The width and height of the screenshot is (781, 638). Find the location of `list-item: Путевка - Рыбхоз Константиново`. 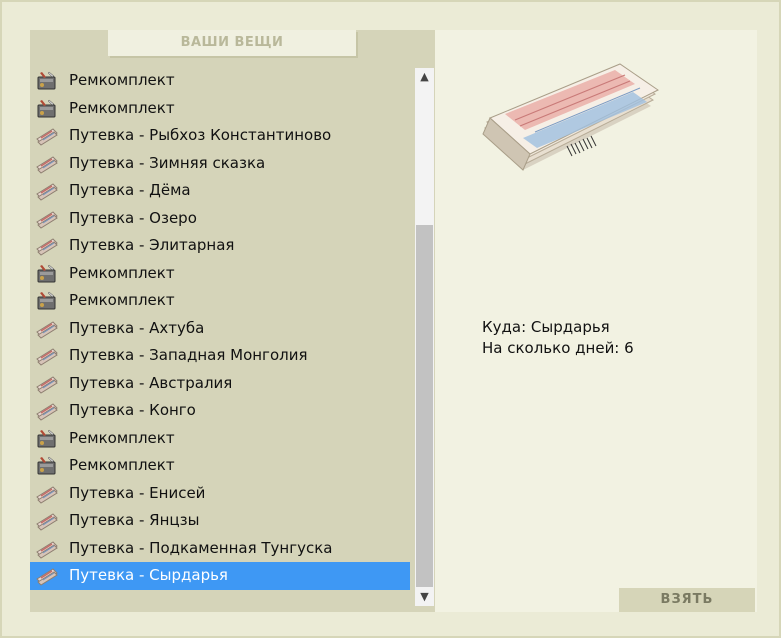

list-item: Путевка - Рыбхоз Константиново is located at coordinates (220, 136).